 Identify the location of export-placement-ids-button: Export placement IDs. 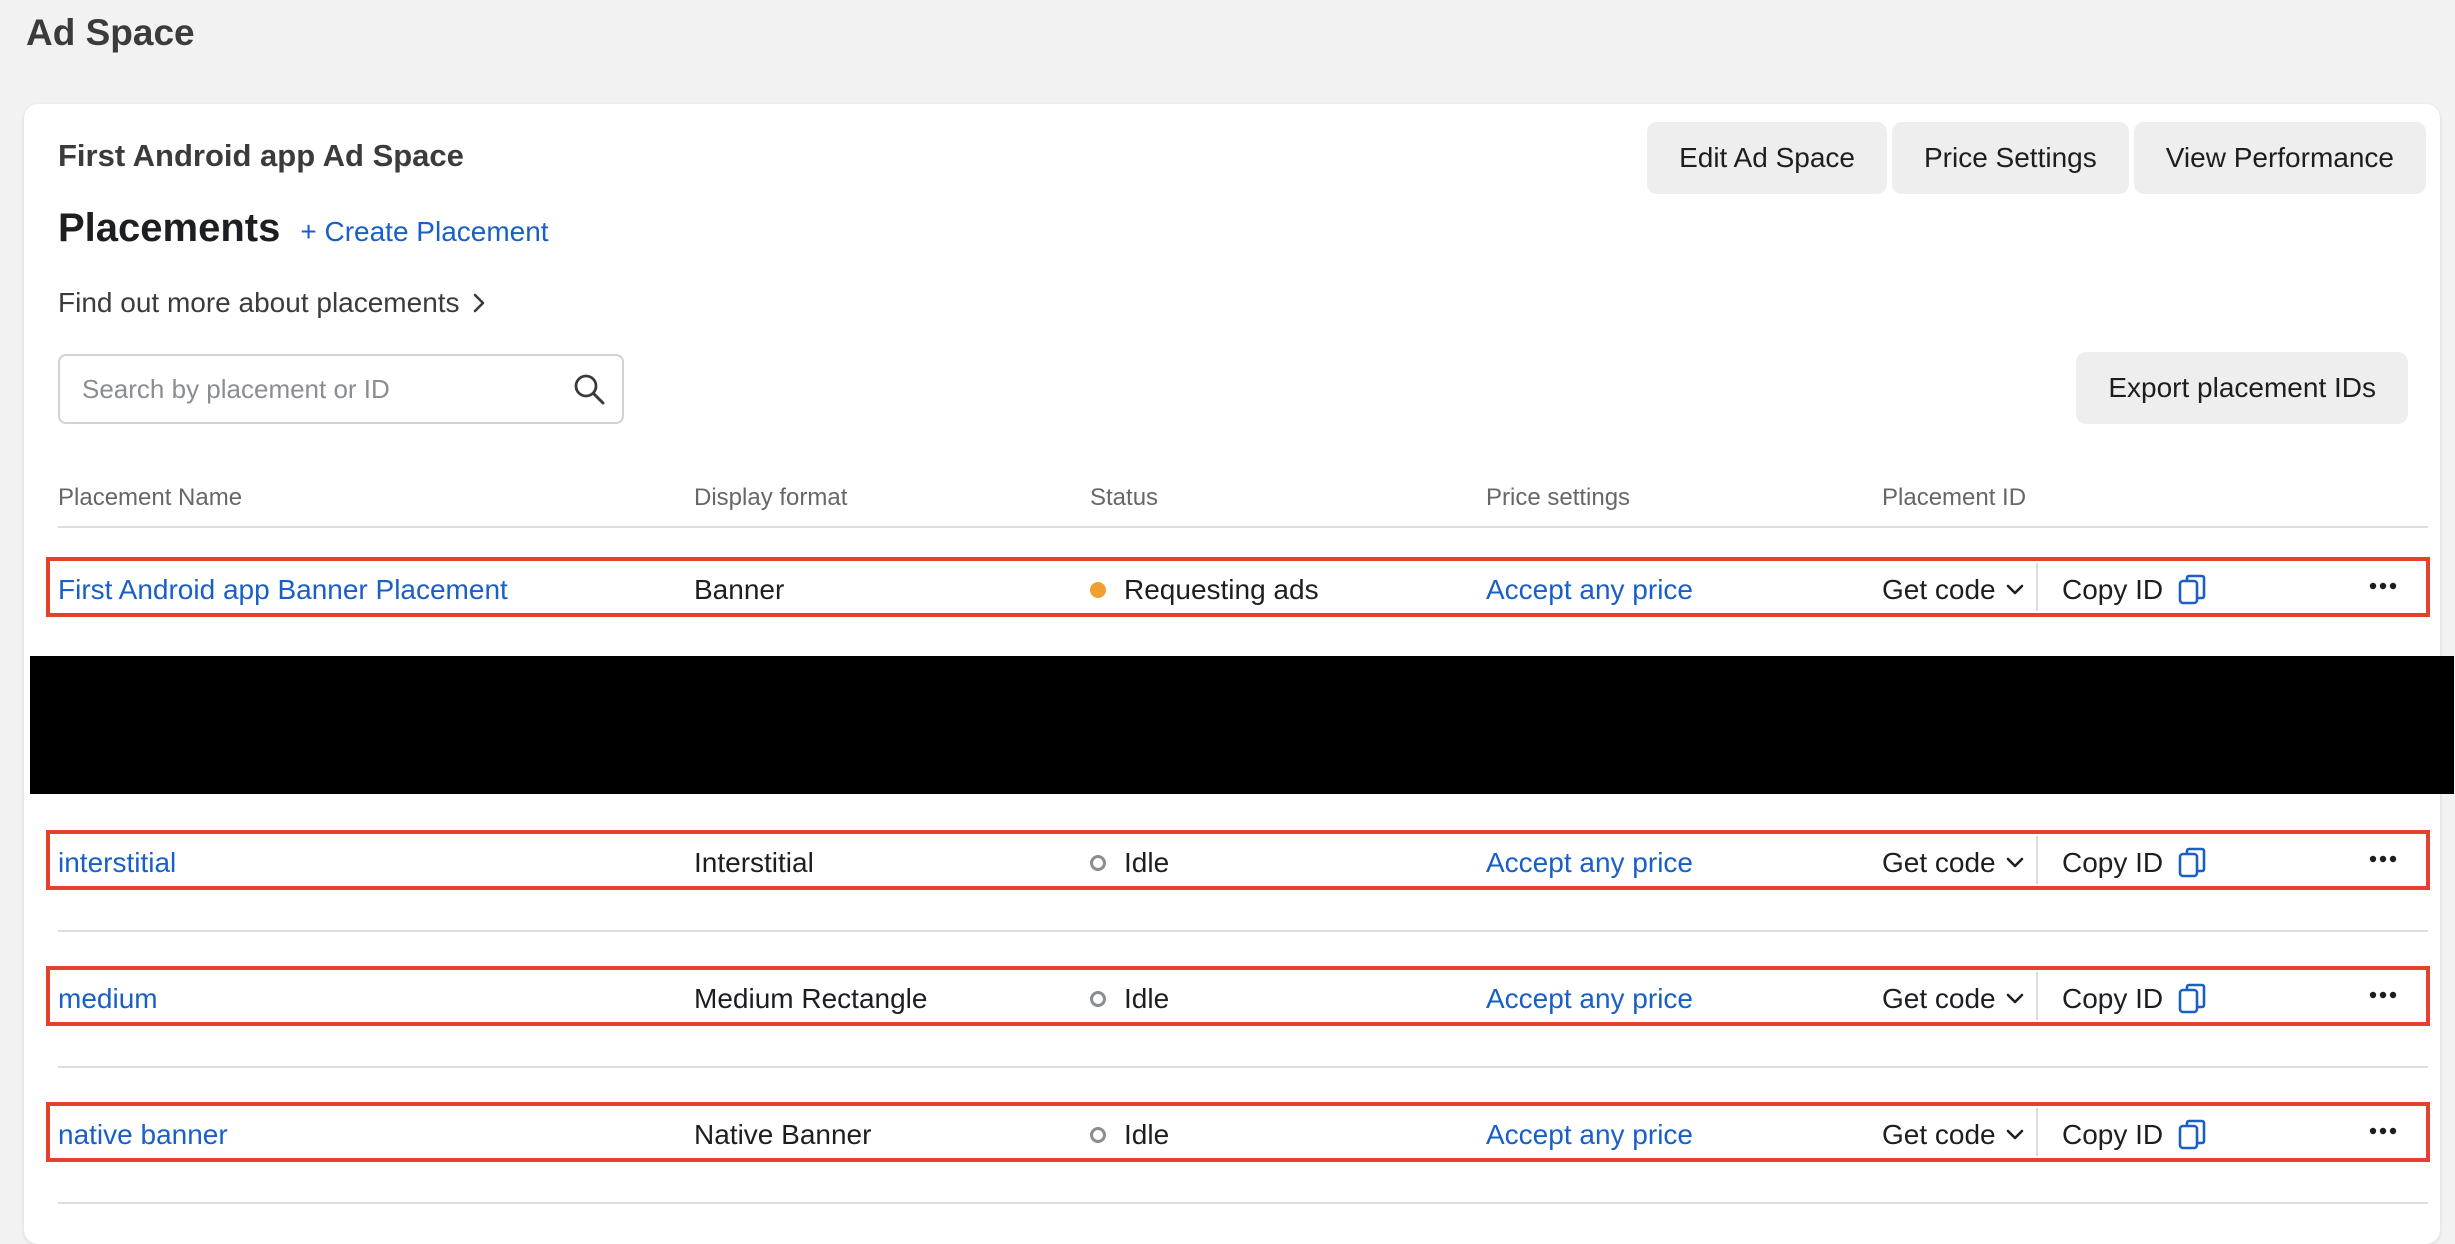
(2242, 388).